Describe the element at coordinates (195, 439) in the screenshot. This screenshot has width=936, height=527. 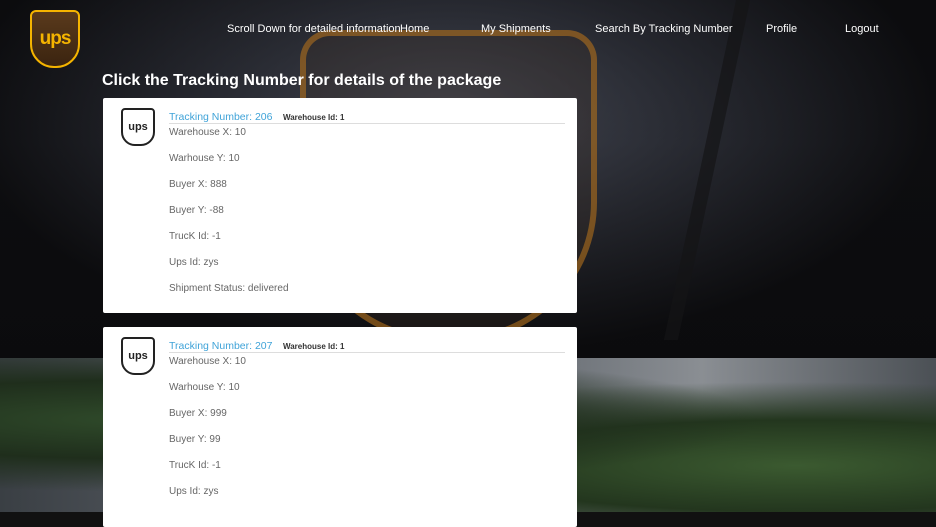
I see `field-buyer-y: Buyer Y: 99` at that location.